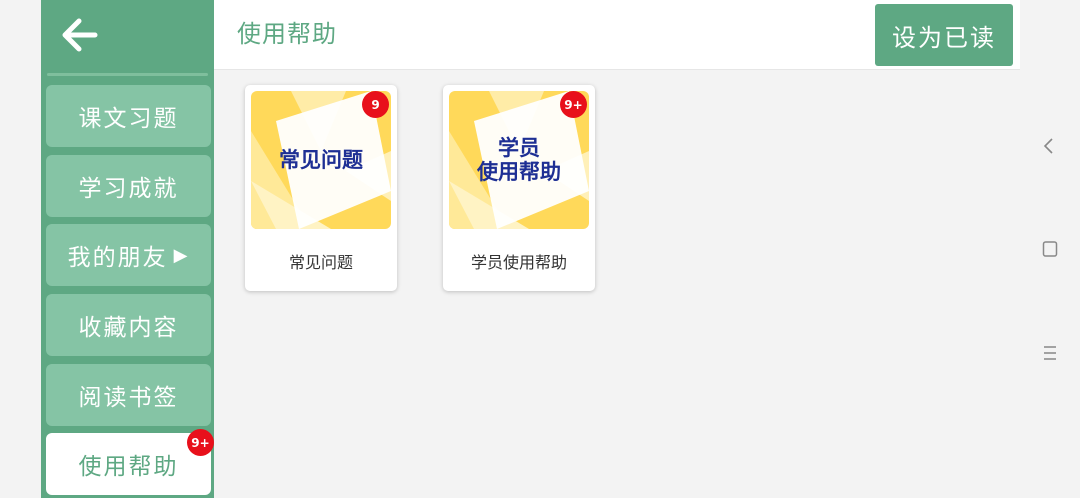 The height and width of the screenshot is (498, 1080). Describe the element at coordinates (287, 34) in the screenshot. I see `page-title: 使用帮助` at that location.